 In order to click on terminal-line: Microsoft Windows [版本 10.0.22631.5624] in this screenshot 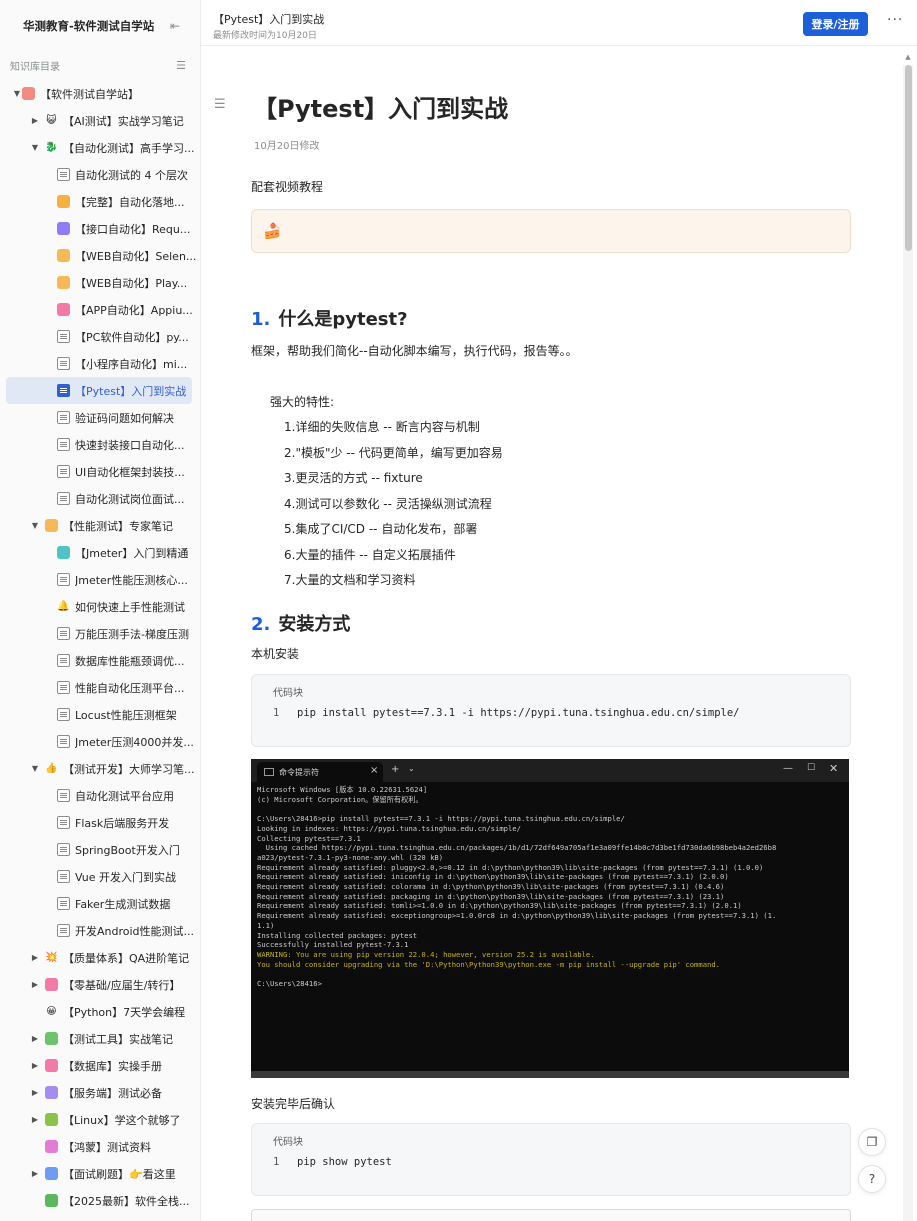, I will do `click(342, 789)`.